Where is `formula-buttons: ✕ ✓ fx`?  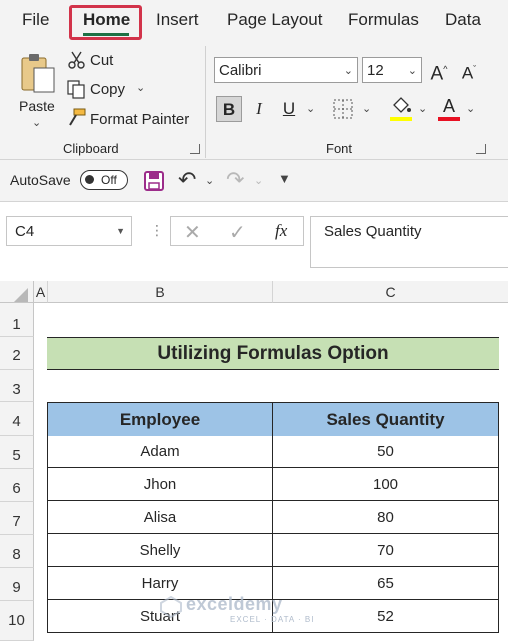
formula-buttons: ✕ ✓ fx is located at coordinates (237, 231).